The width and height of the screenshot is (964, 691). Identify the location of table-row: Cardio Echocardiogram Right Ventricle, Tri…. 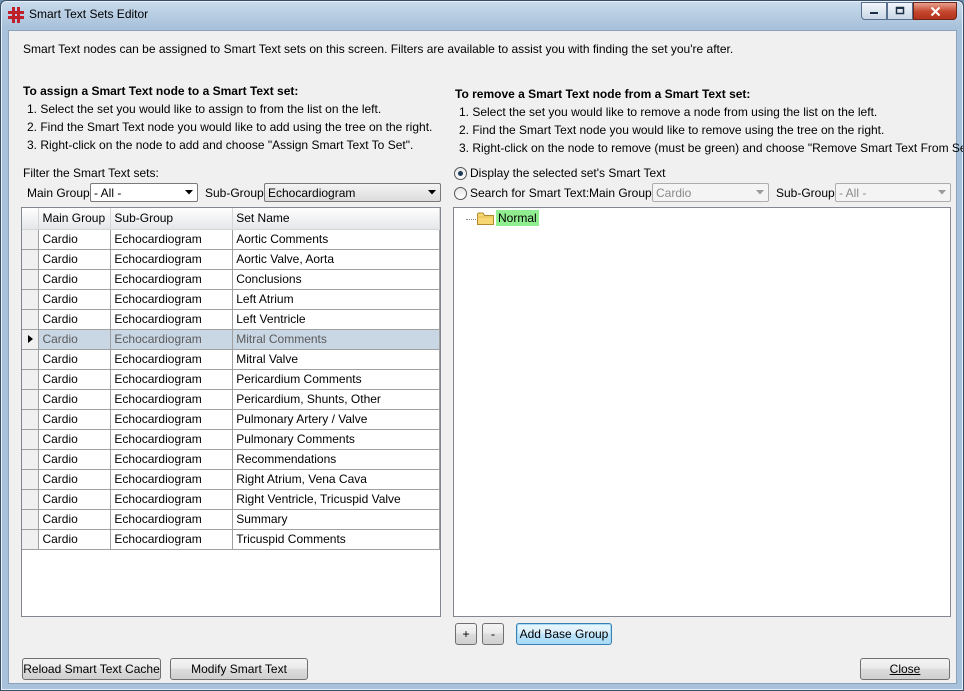
(231, 499).